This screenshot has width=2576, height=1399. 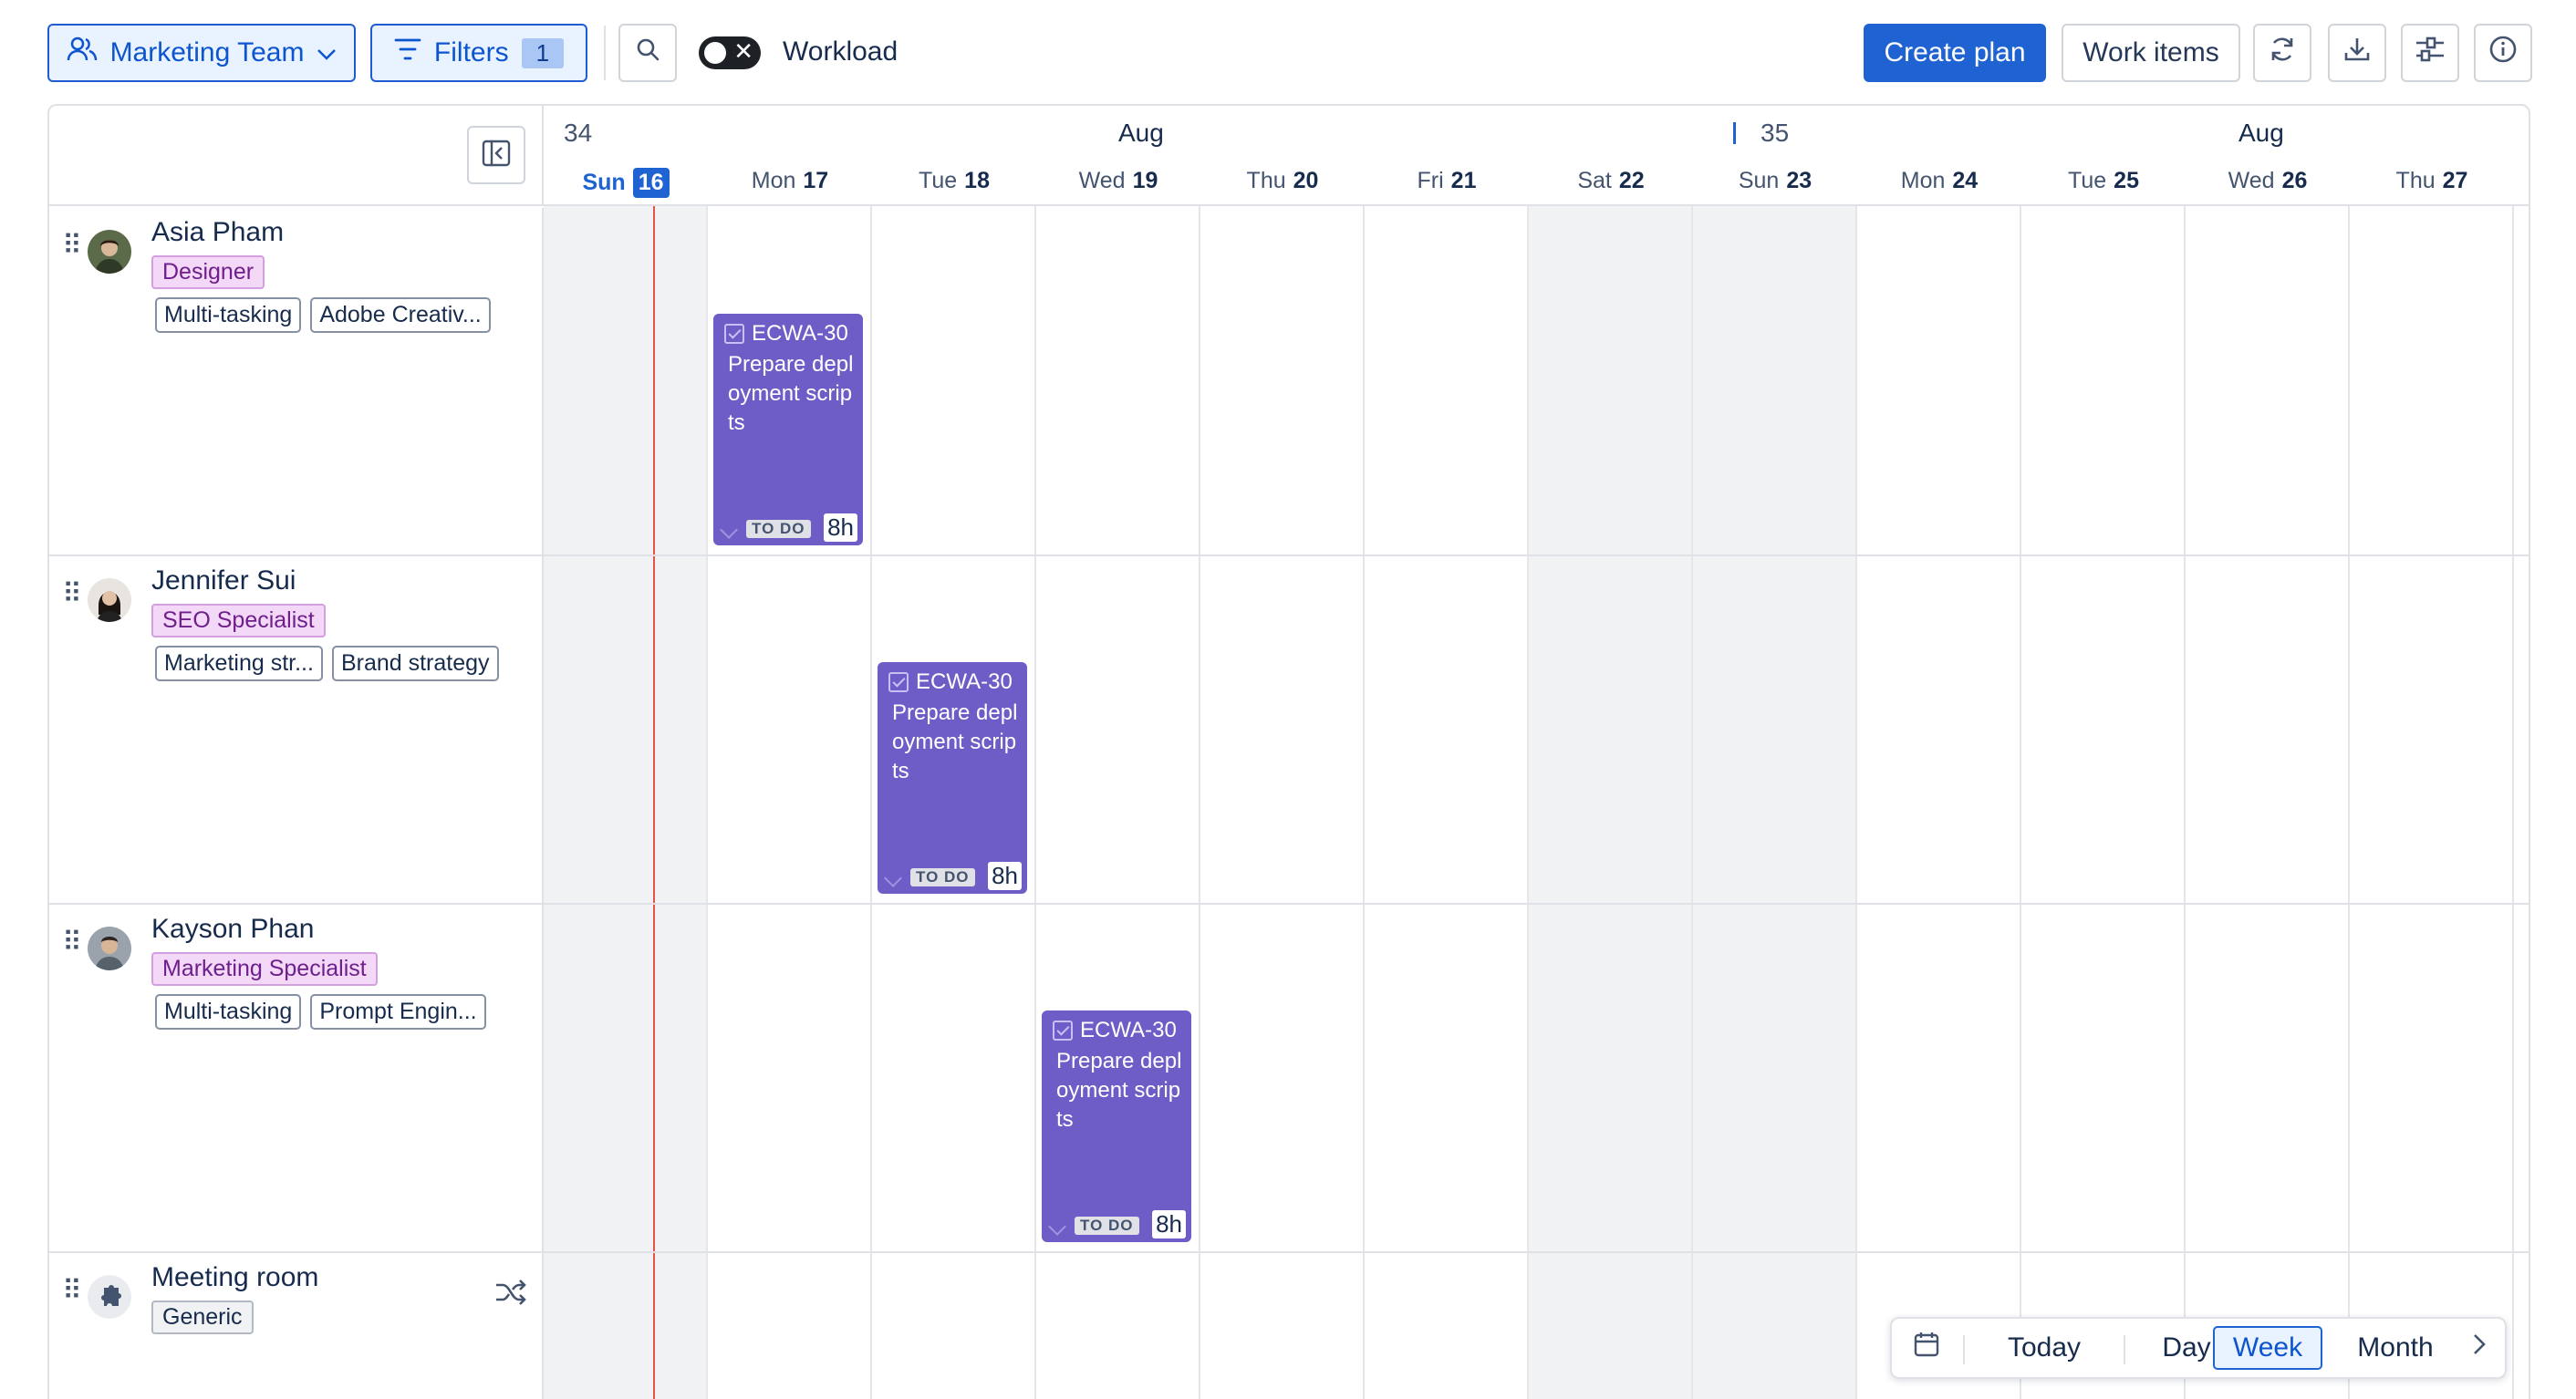 I want to click on calendar-icon, so click(x=1927, y=1348).